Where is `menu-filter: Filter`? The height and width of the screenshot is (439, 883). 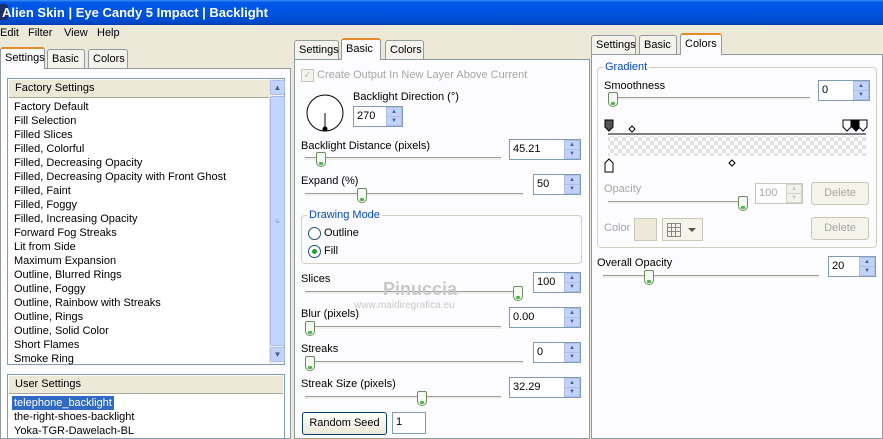
menu-filter: Filter is located at coordinates (40, 33).